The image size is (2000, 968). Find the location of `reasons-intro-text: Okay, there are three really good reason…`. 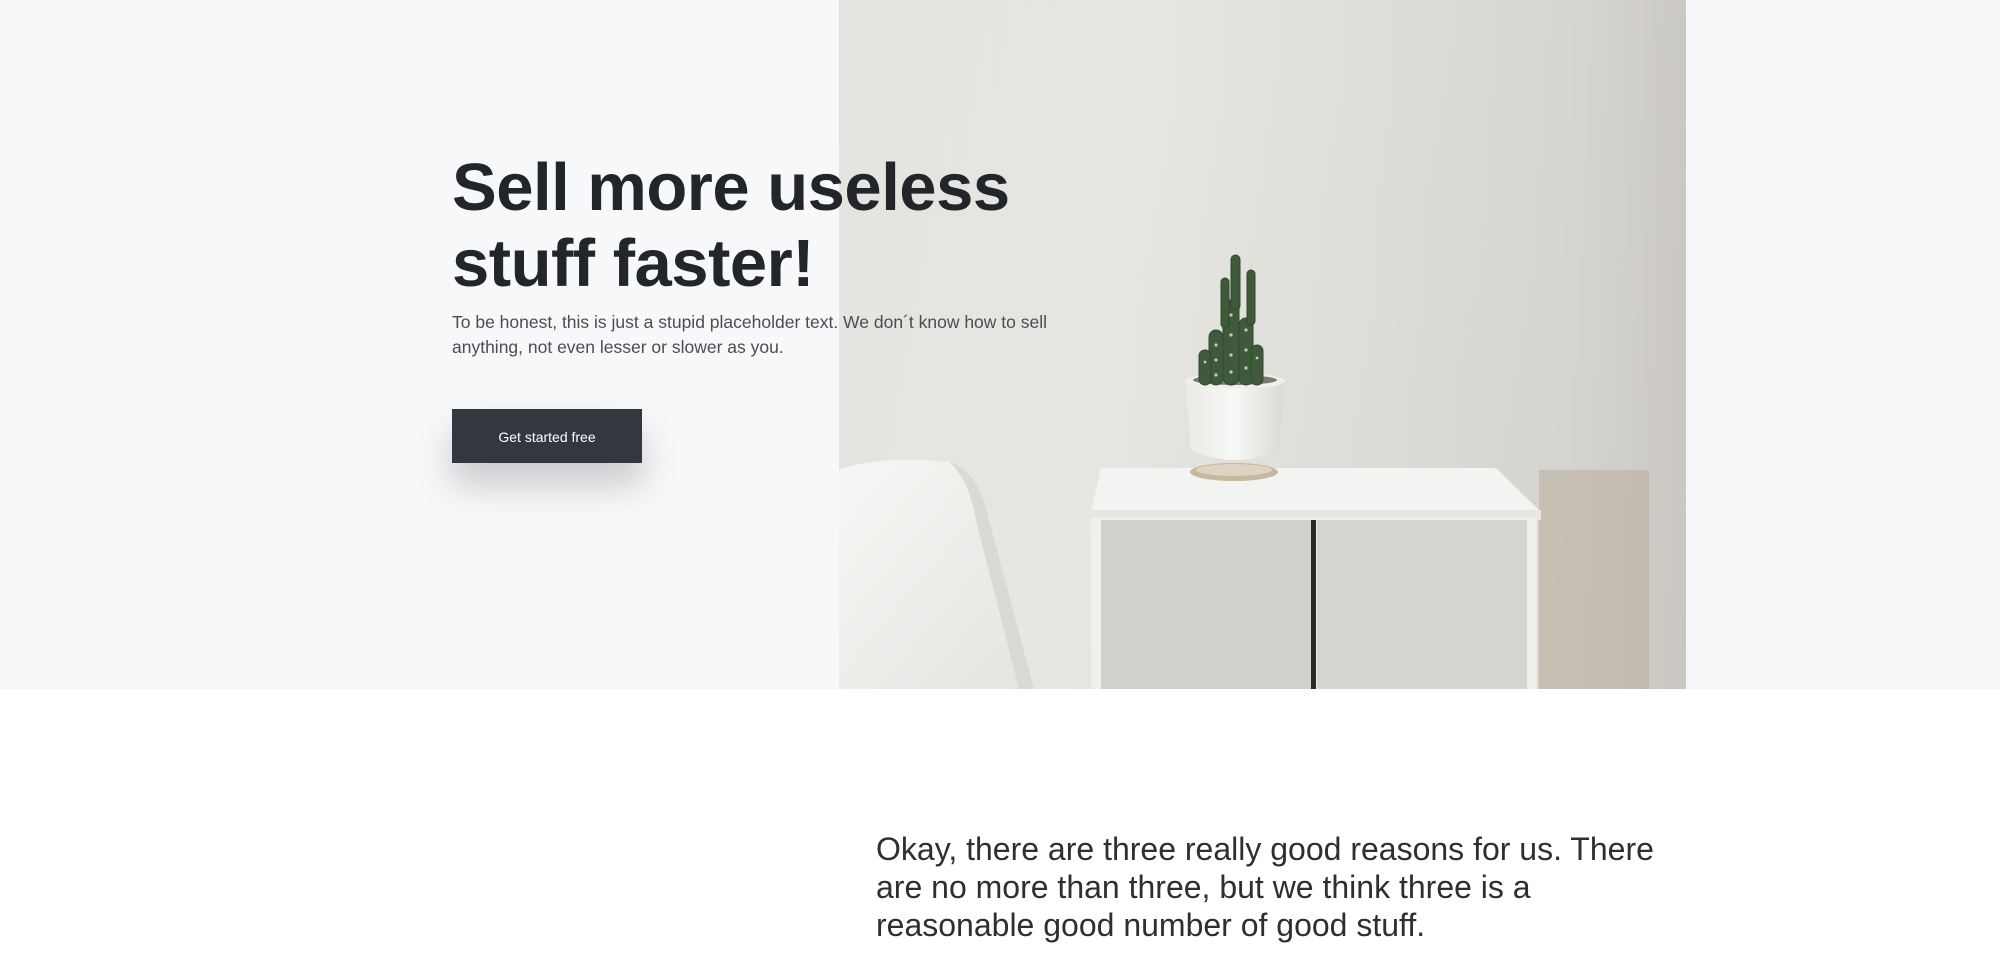

reasons-intro-text: Okay, there are three really good reason… is located at coordinates (1265, 887).